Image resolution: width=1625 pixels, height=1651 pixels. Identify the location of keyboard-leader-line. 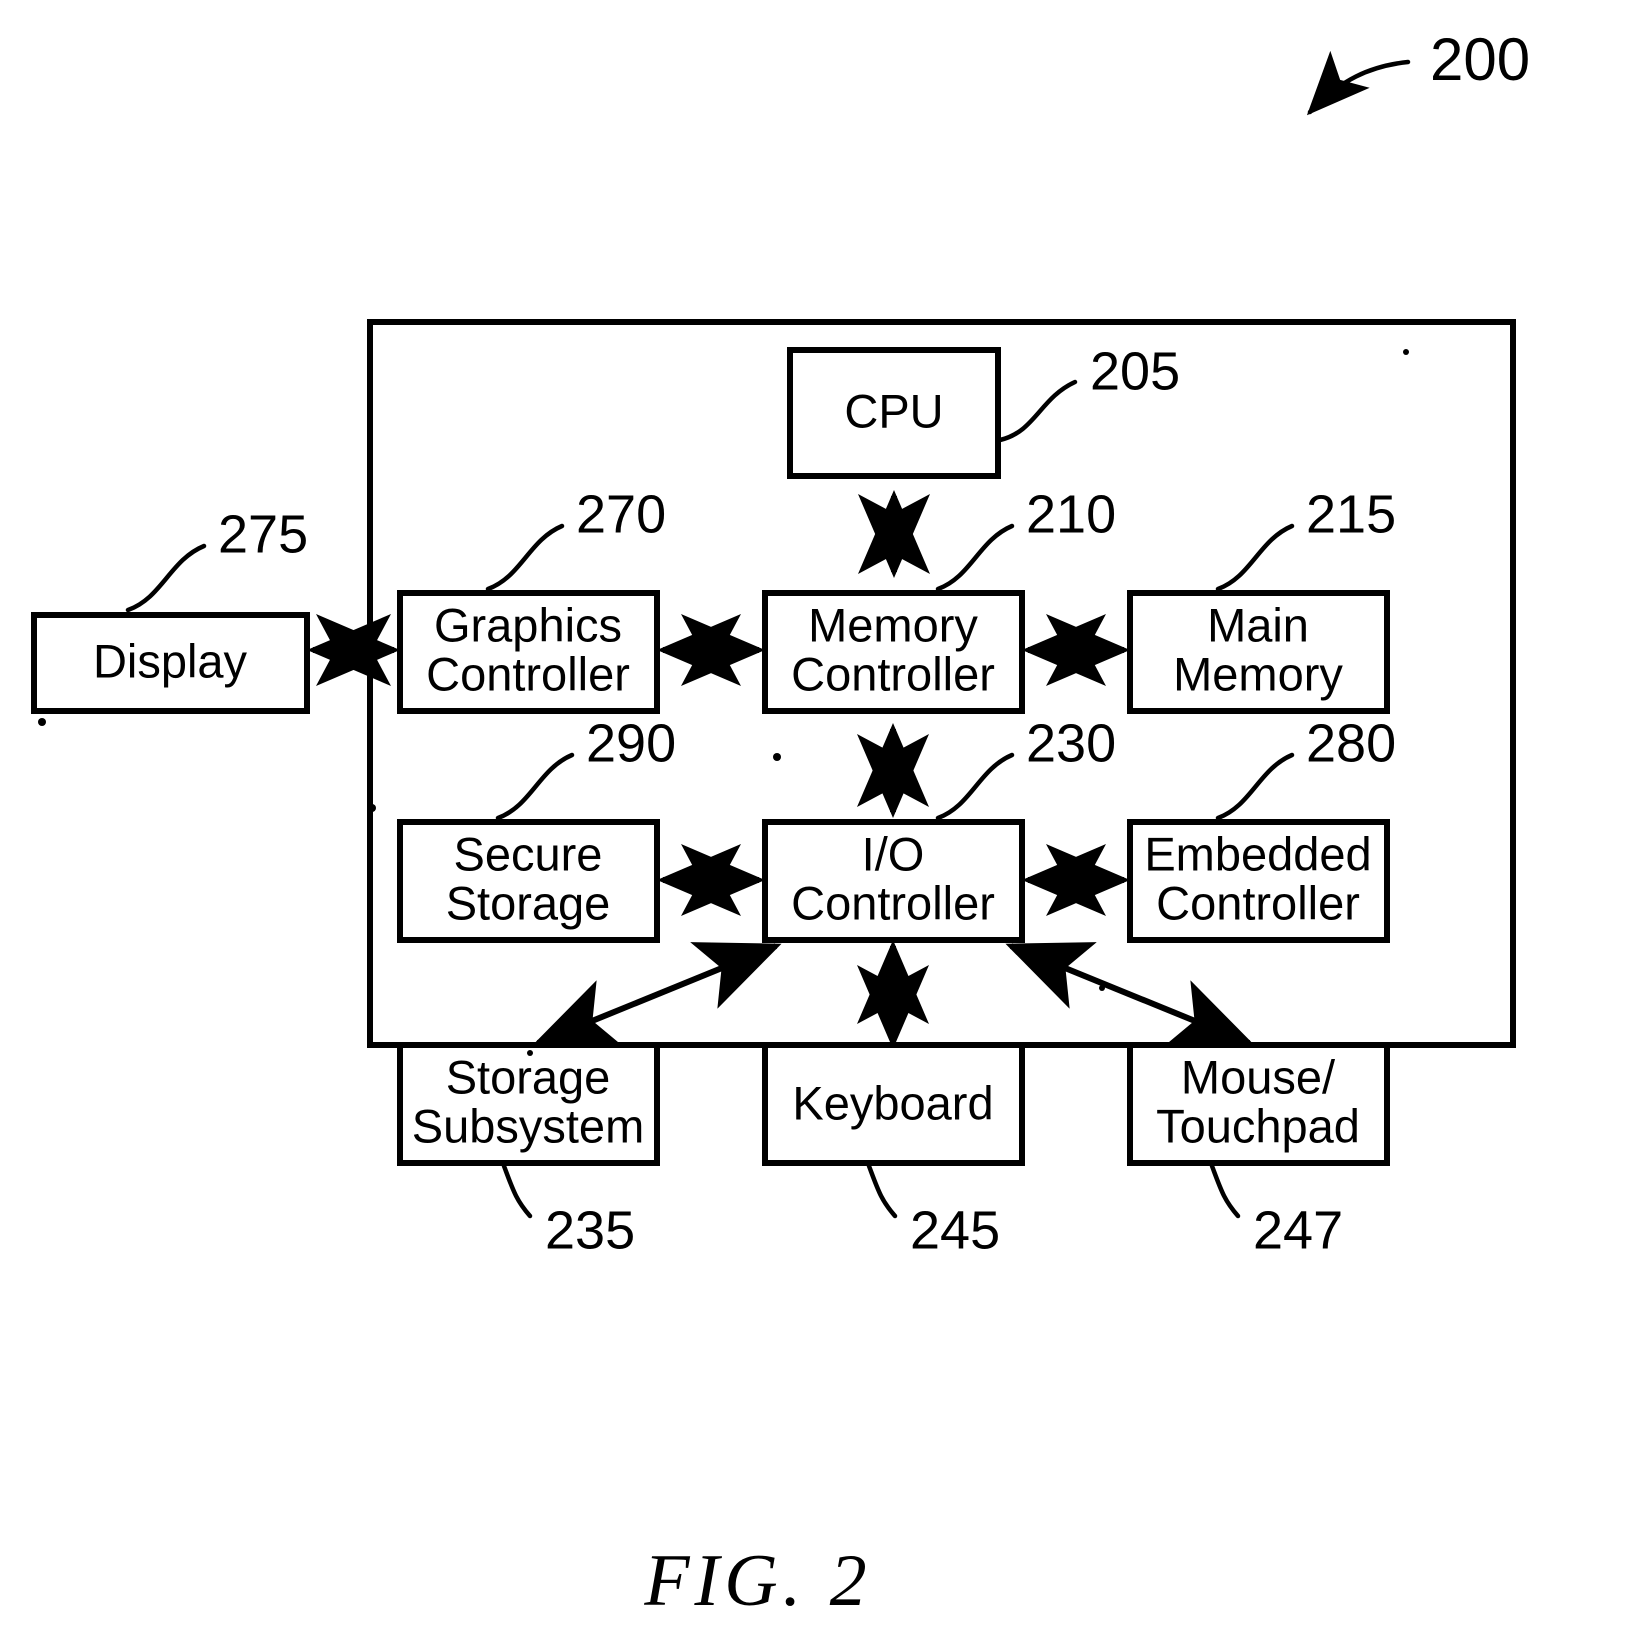
(882, 1191).